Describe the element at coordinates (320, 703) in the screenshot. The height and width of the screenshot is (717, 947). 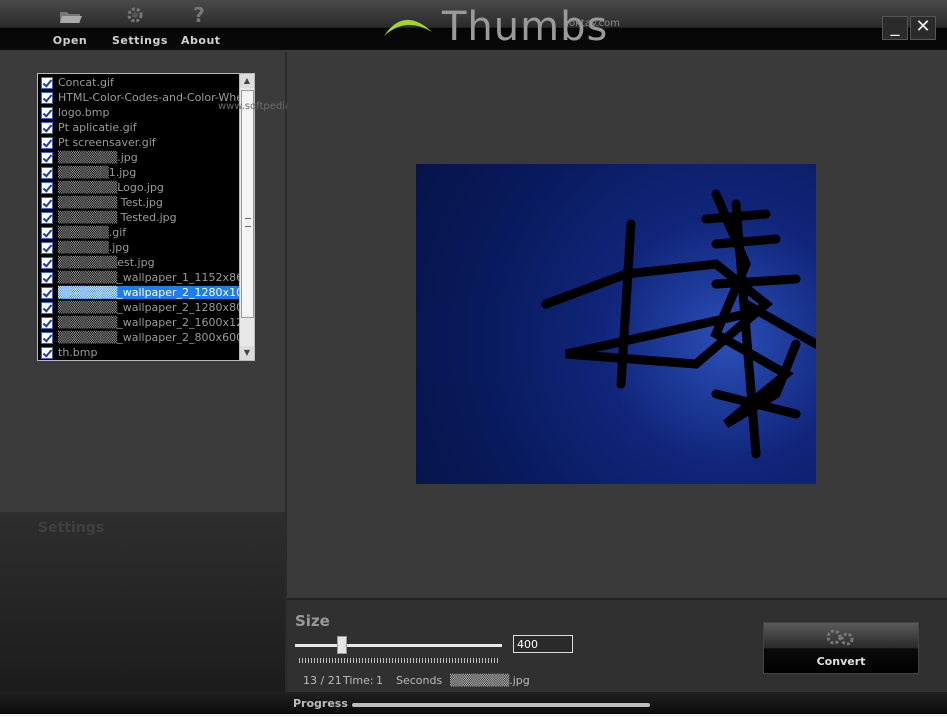
I see `progress-label: Progress` at that location.